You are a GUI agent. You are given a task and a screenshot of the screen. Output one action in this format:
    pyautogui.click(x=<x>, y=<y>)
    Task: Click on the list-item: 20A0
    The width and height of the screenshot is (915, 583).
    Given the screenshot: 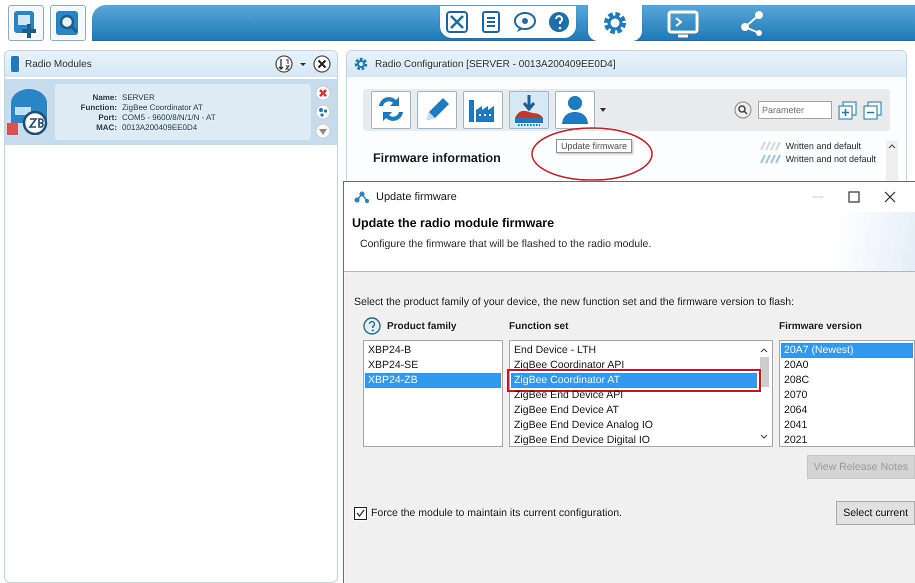 What is the action you would take?
    pyautogui.click(x=847, y=365)
    